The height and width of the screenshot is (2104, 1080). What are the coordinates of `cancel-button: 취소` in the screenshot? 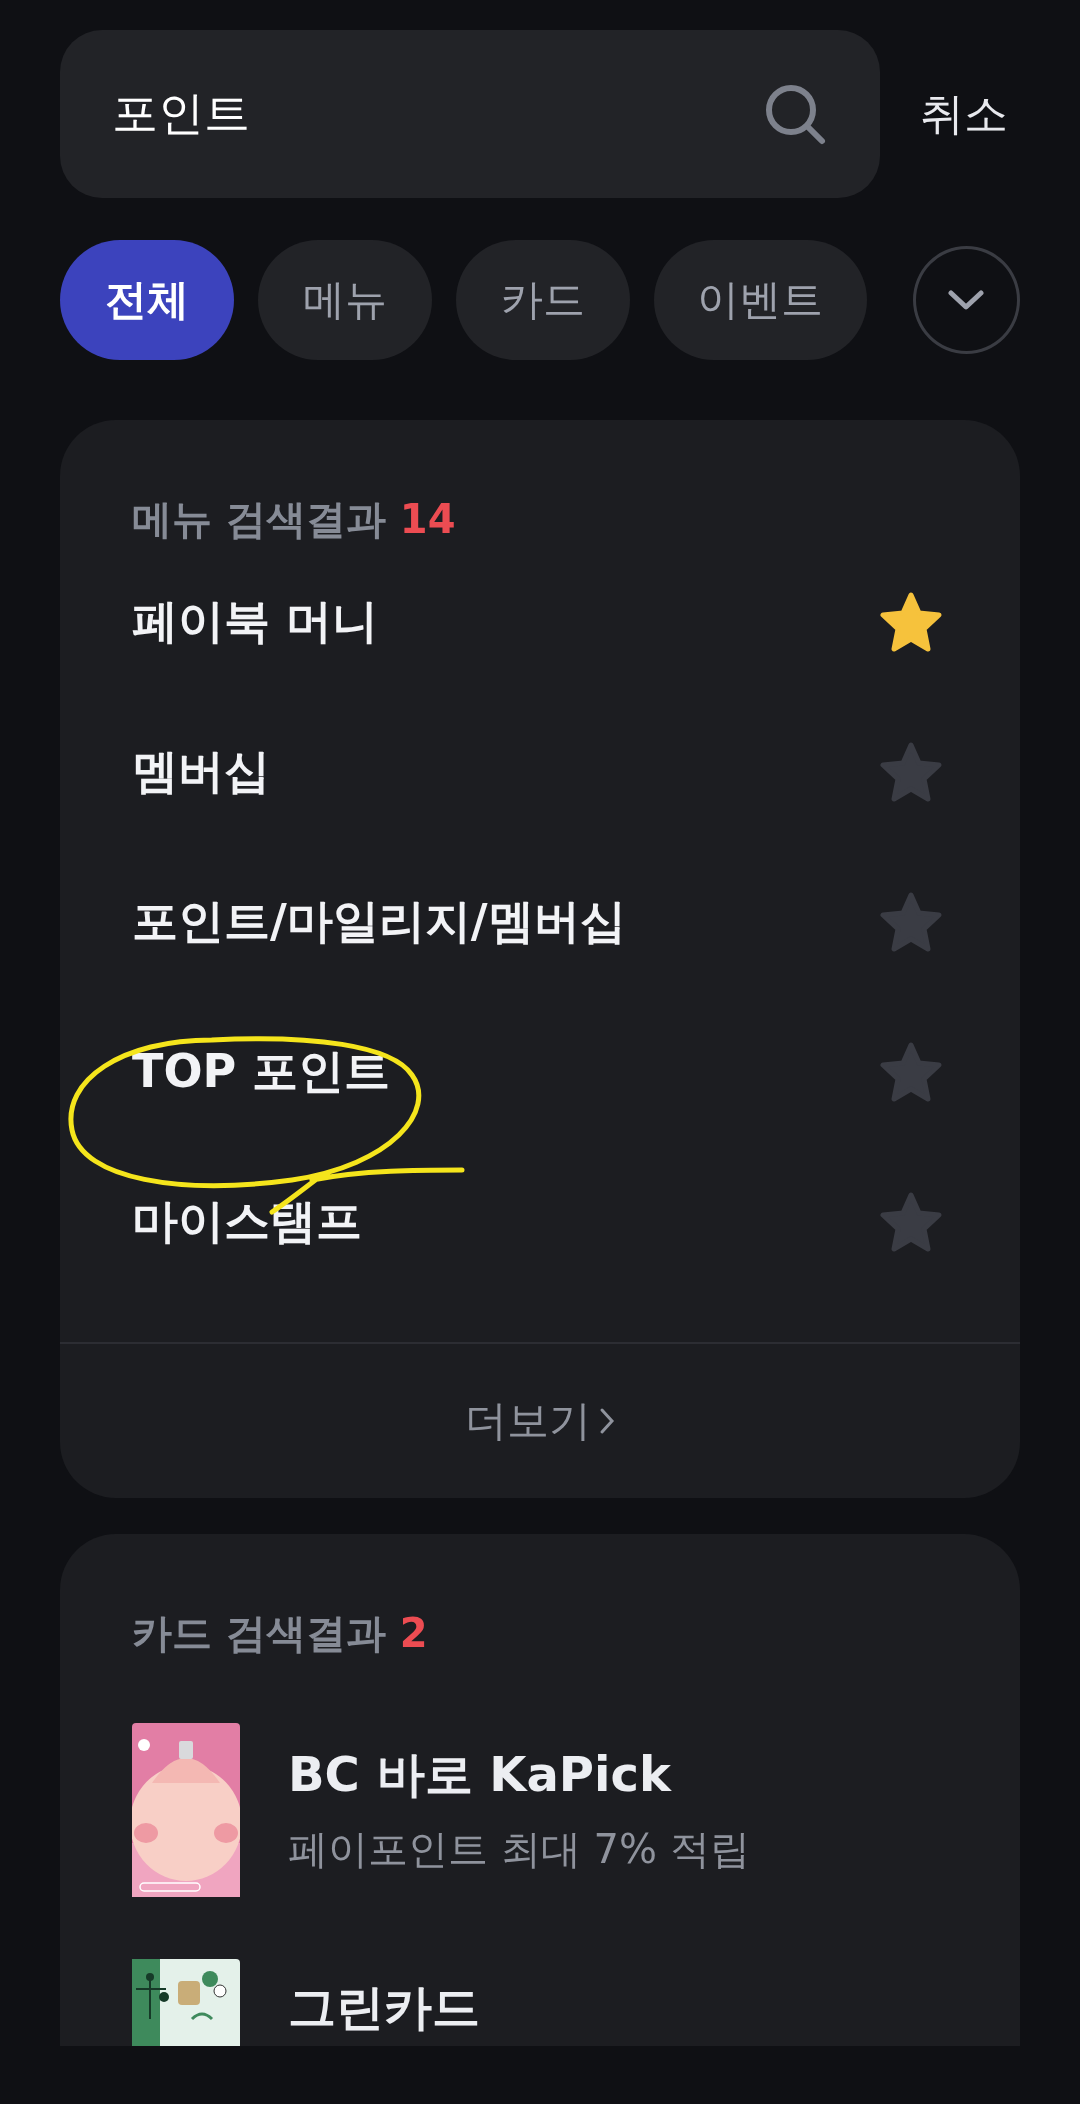 It's located at (964, 114).